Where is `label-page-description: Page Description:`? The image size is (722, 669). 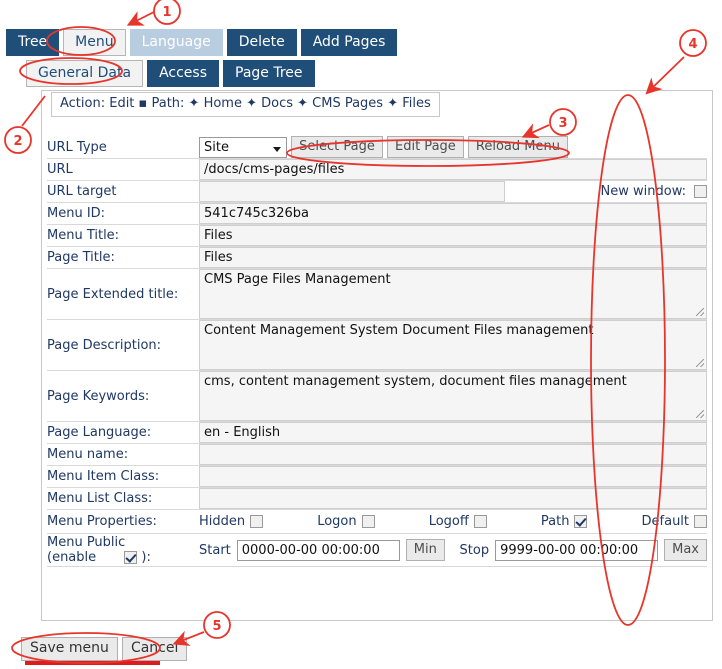
label-page-description: Page Description: is located at coordinates (104, 345).